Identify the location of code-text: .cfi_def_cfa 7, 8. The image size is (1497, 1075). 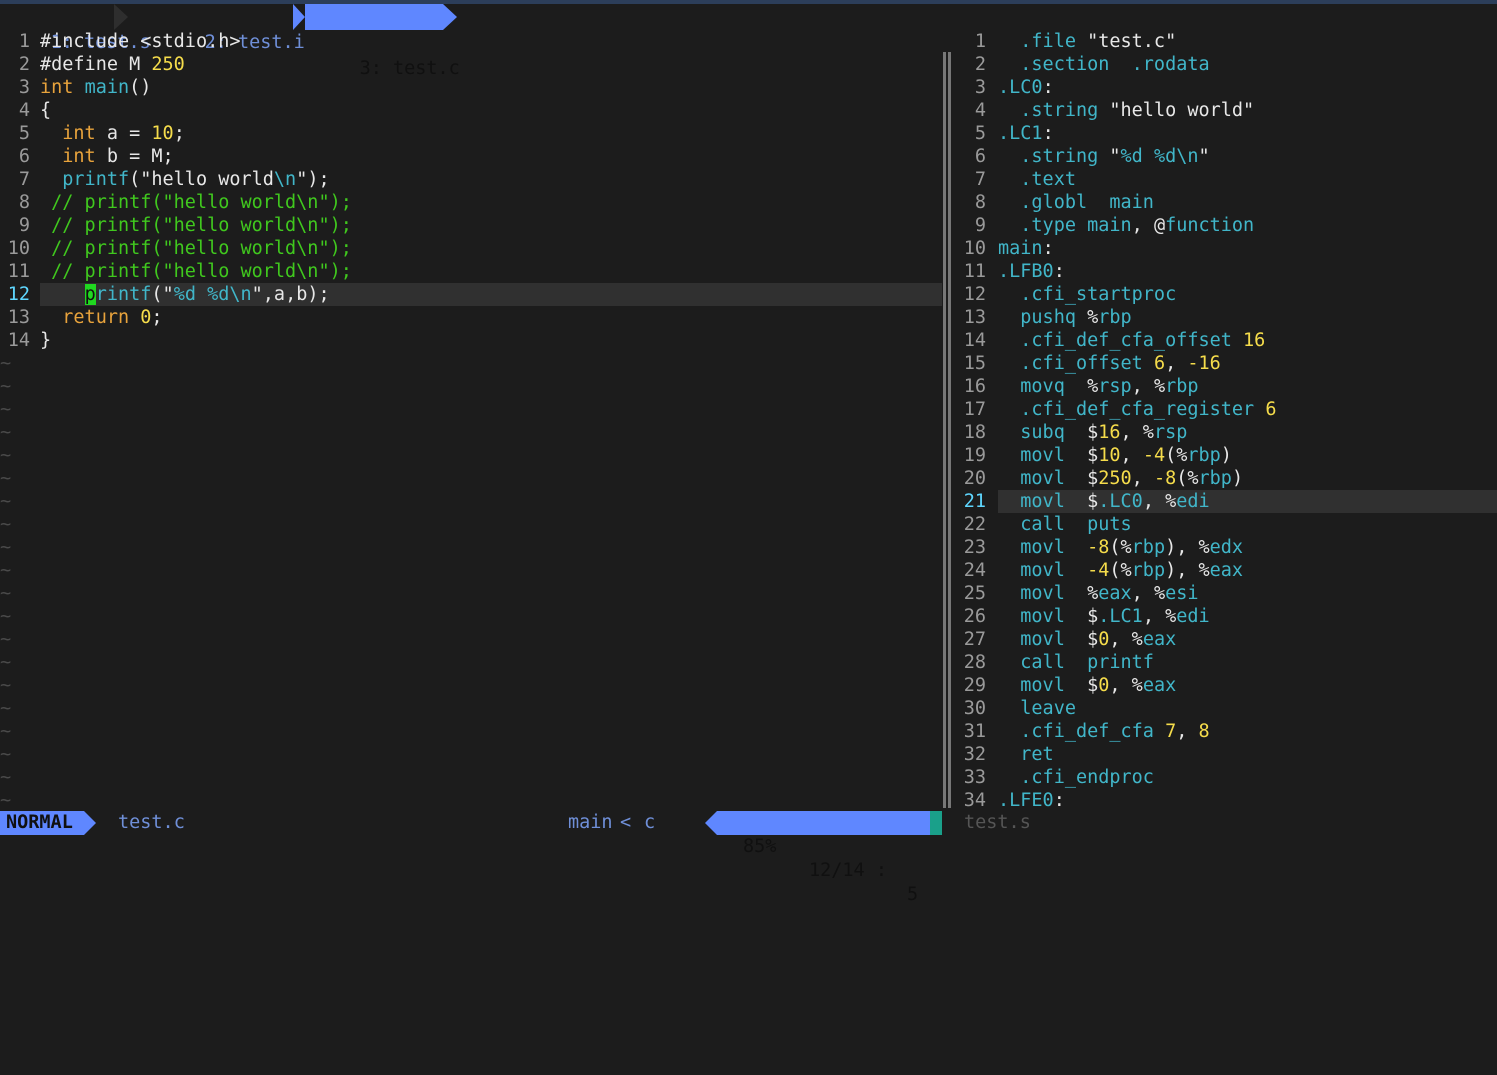
(1103, 731).